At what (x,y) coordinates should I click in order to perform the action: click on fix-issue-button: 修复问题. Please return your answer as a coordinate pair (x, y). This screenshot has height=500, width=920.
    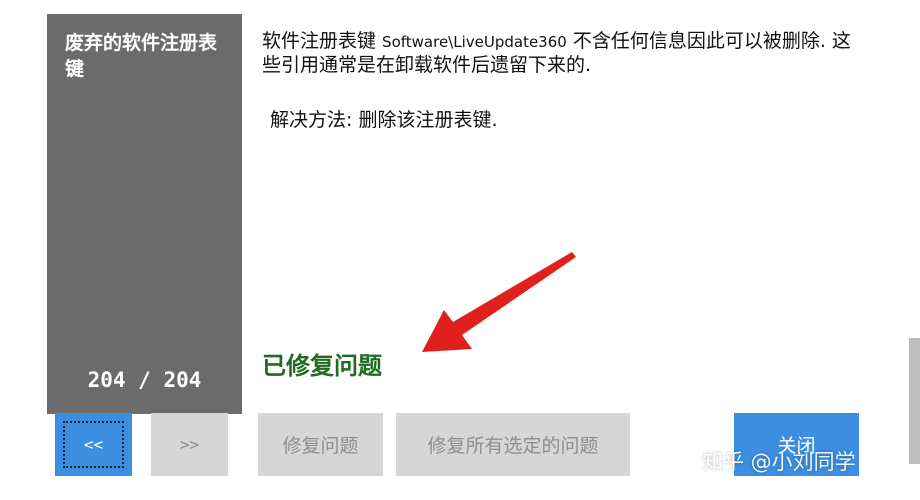
    Looking at the image, I should click on (320, 444).